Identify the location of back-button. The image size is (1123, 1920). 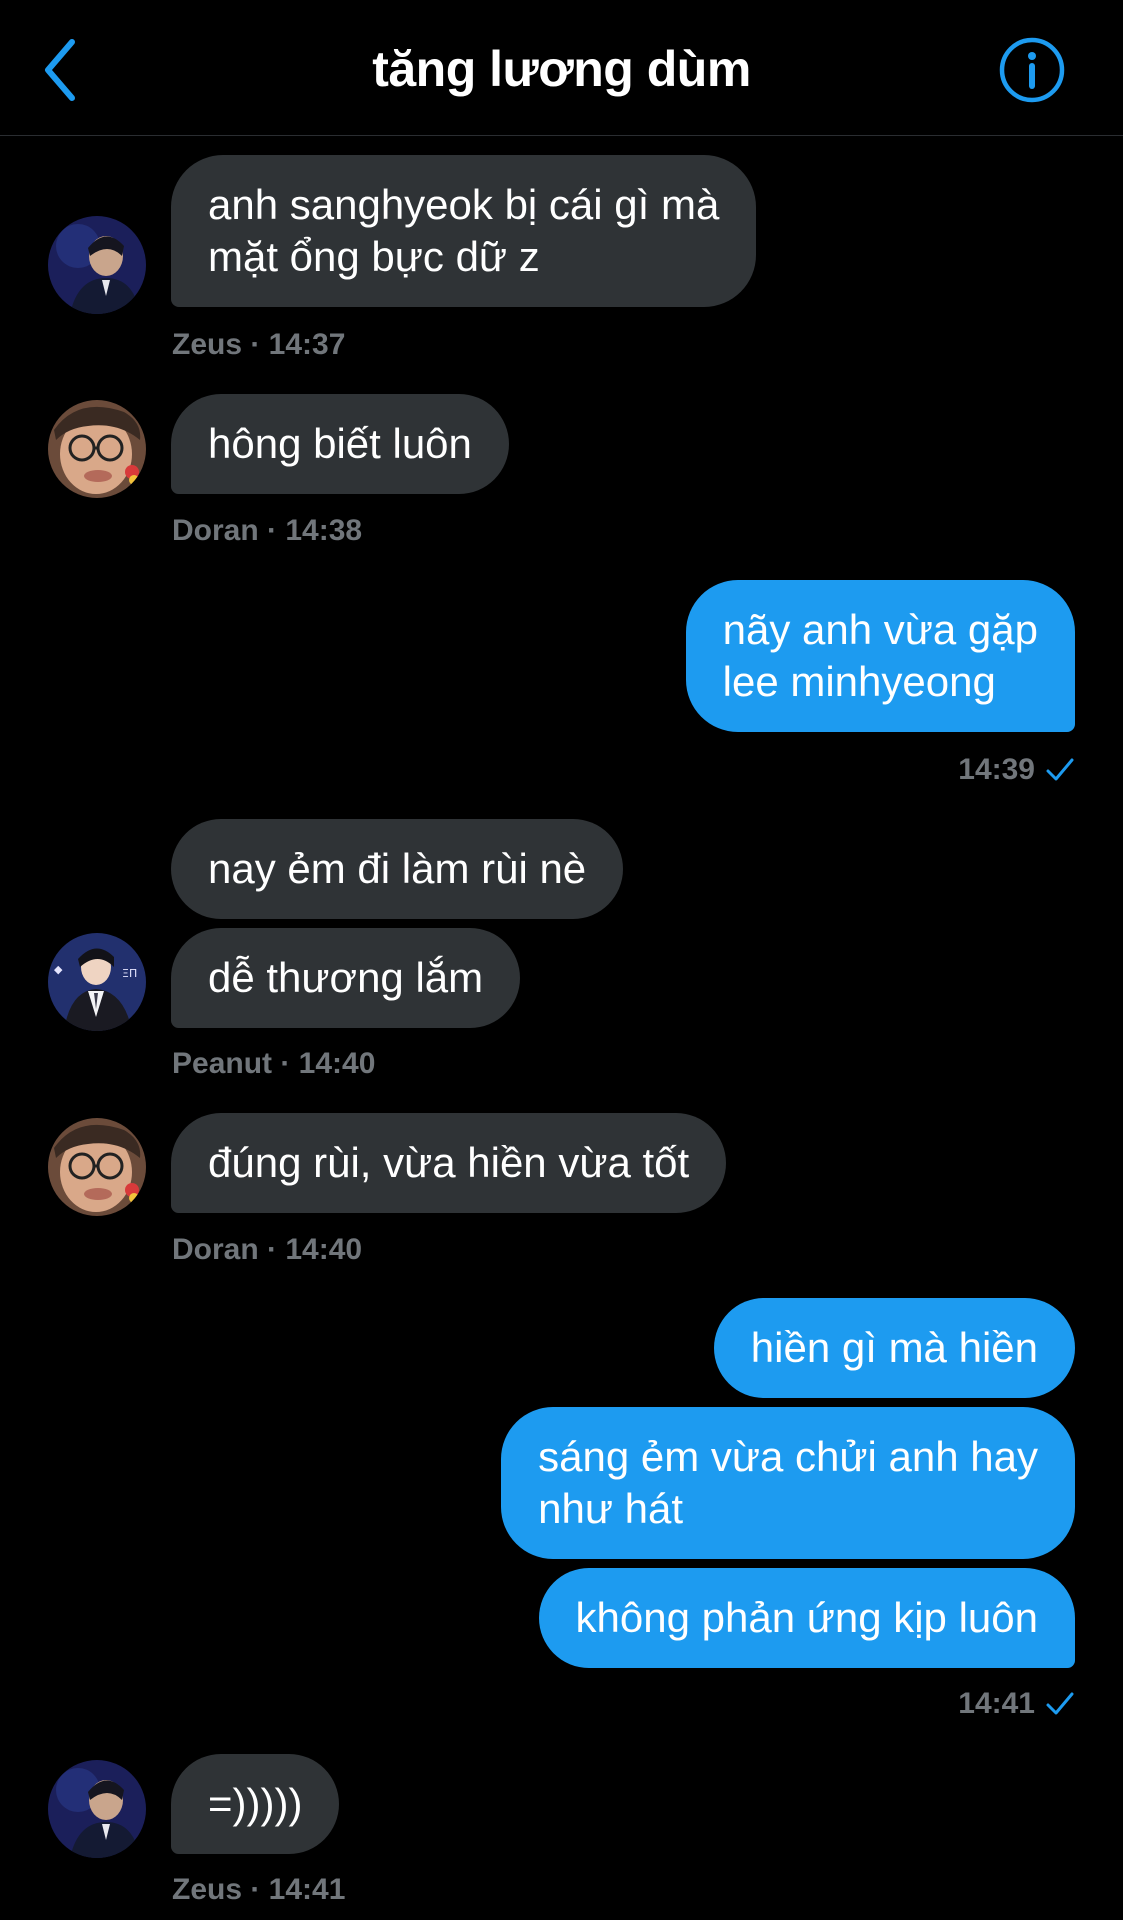
(61, 70).